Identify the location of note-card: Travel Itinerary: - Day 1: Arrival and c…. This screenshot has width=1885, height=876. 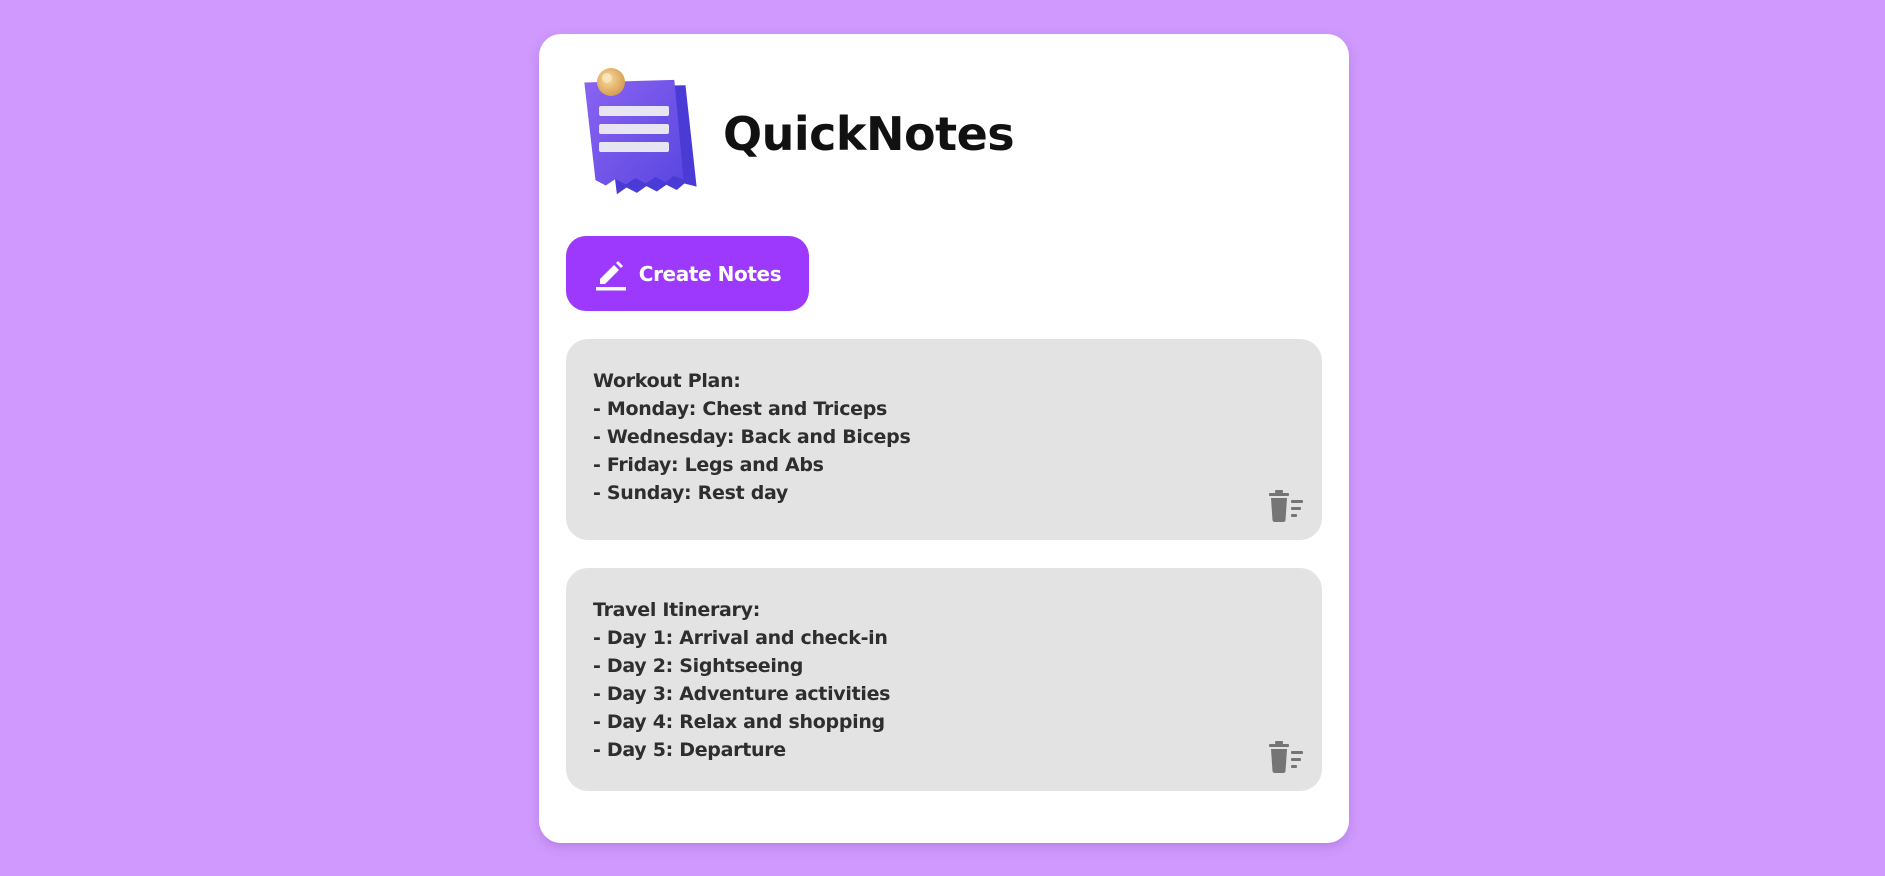
(944, 679).